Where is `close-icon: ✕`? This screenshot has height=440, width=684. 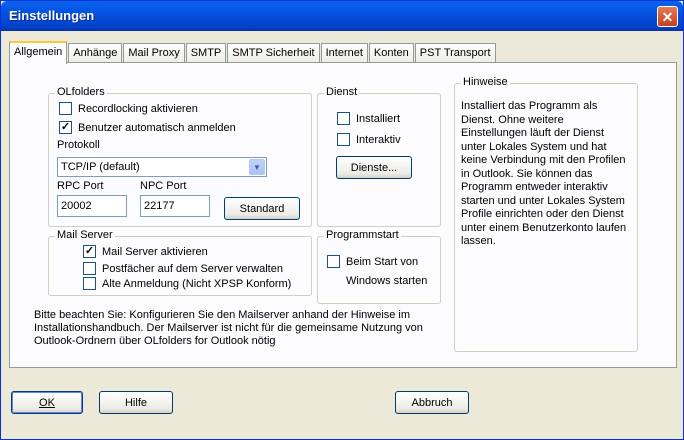
close-icon: ✕ is located at coordinates (667, 16).